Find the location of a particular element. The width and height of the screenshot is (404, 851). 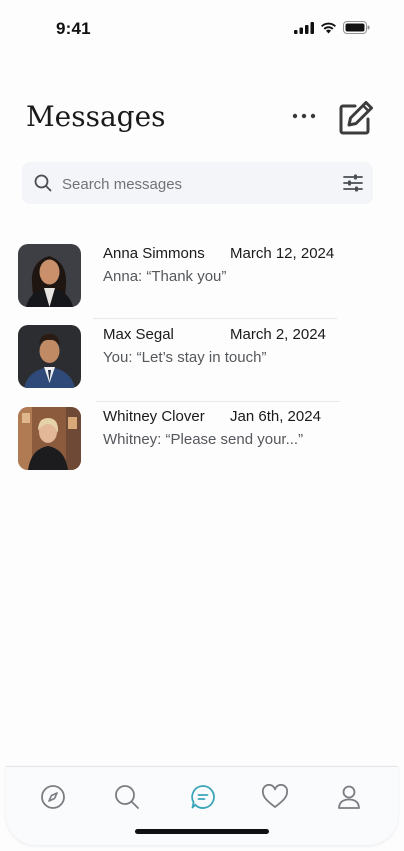

tab-messages is located at coordinates (203, 797).